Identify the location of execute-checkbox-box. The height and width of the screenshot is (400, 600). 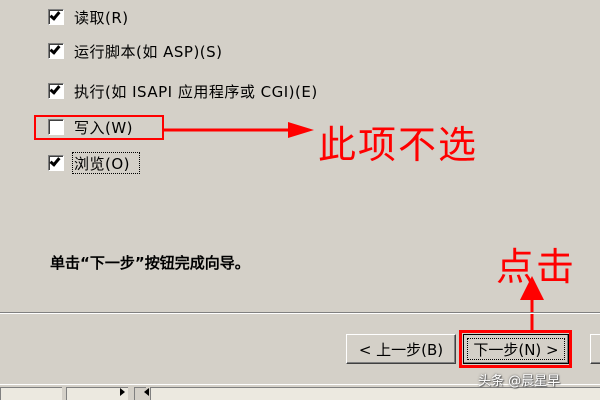
(56, 91).